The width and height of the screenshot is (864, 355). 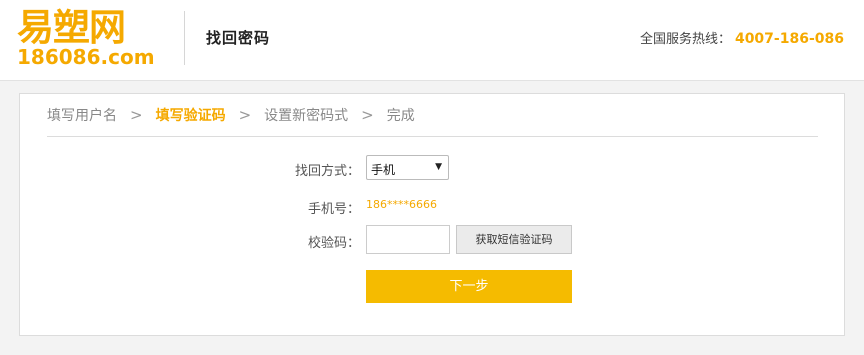 What do you see at coordinates (238, 38) in the screenshot?
I see `page-title: 找回密码` at bounding box center [238, 38].